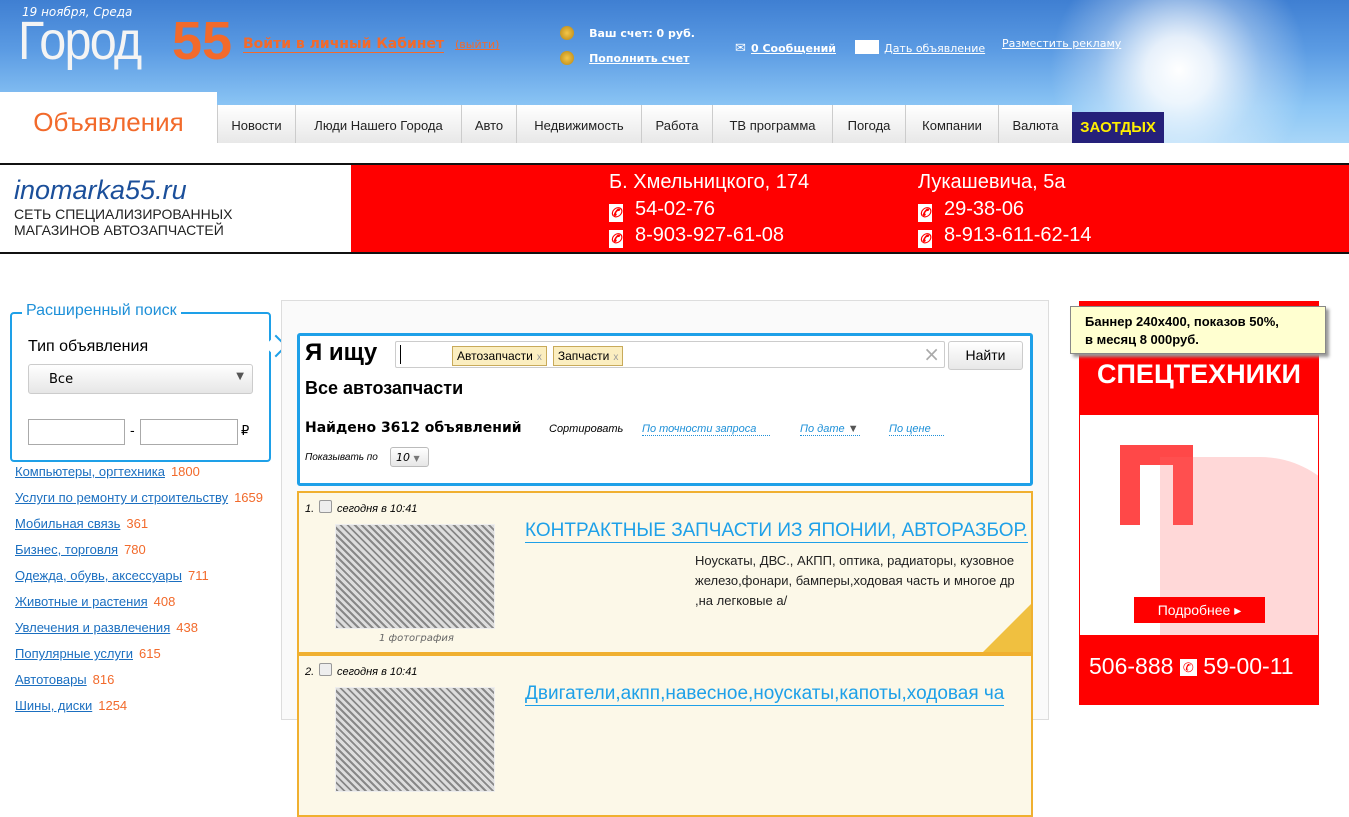 The height and width of the screenshot is (817, 1349). What do you see at coordinates (88, 346) in the screenshot?
I see `ad-type-label: Тип объявления` at bounding box center [88, 346].